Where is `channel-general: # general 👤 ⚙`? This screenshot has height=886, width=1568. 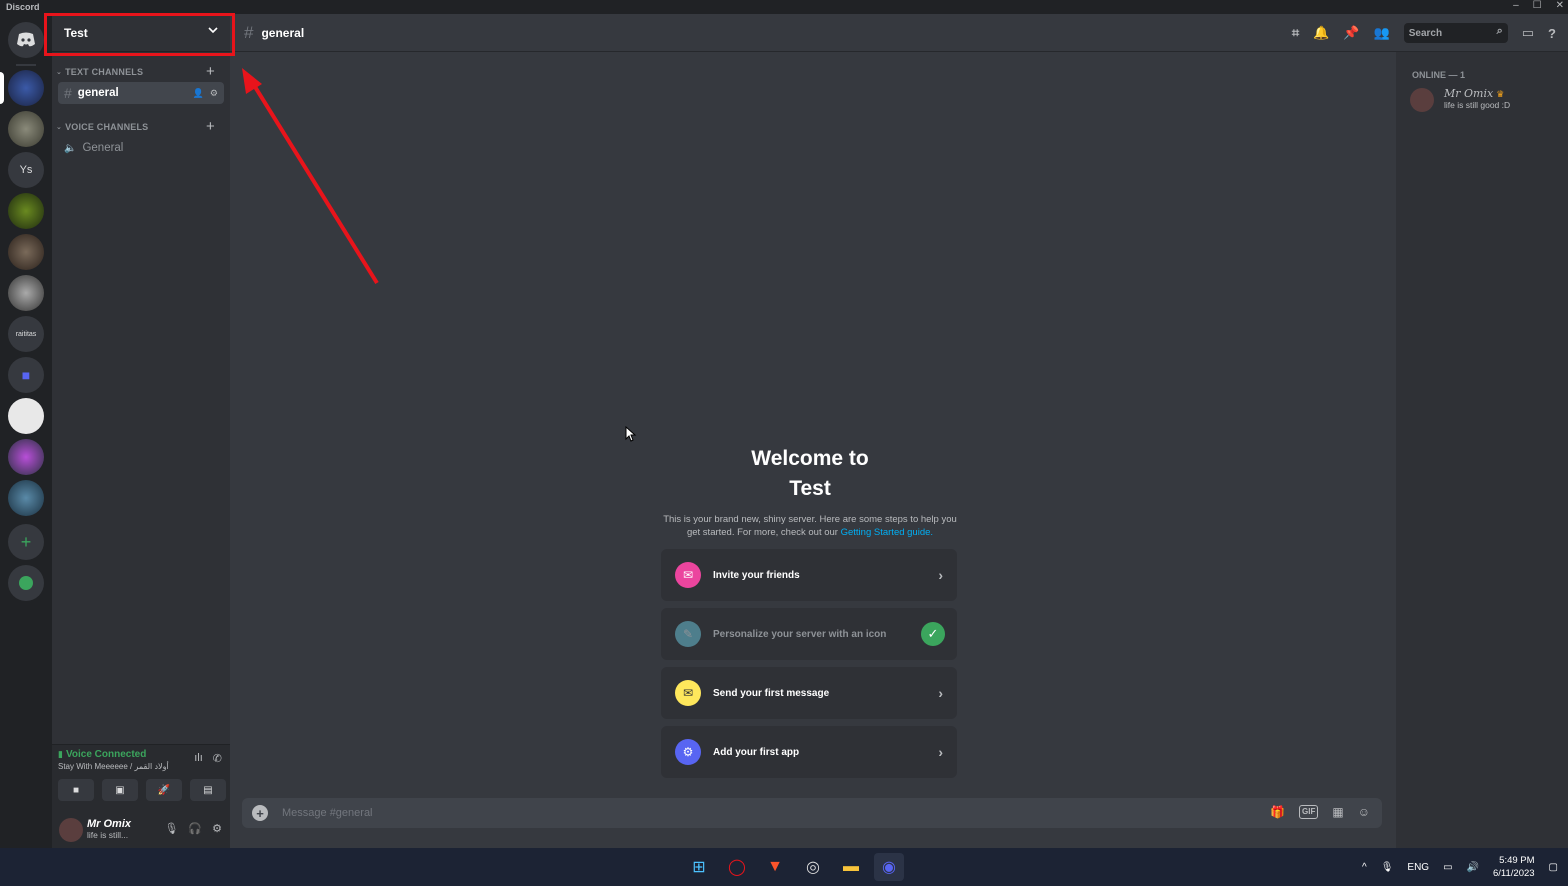 channel-general: # general 👤 ⚙ is located at coordinates (141, 93).